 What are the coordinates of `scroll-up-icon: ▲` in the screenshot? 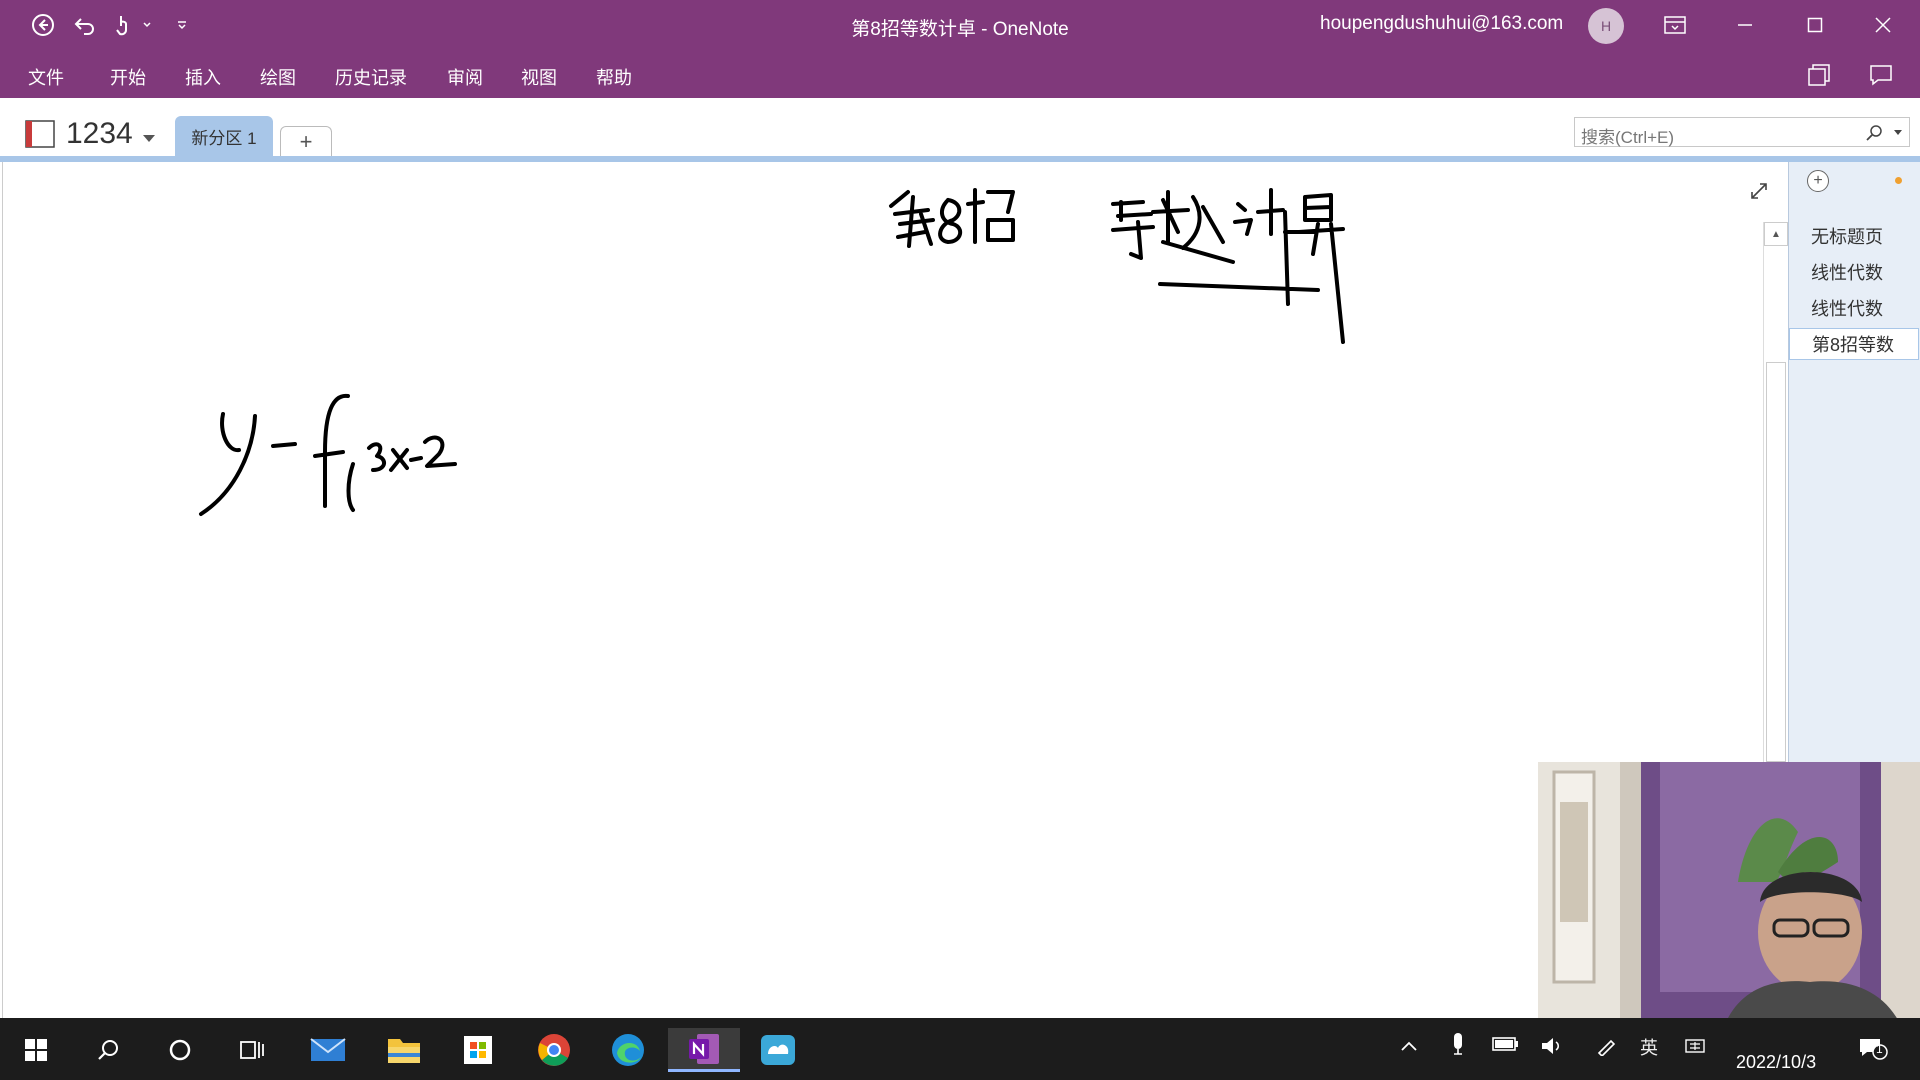 It's located at (1776, 234).